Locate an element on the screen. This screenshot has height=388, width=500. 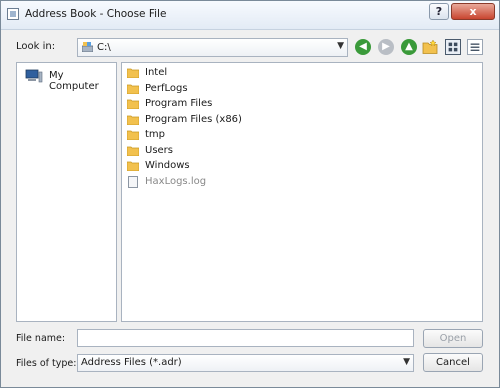
back-arrow-icon: ◀ is located at coordinates (363, 47).